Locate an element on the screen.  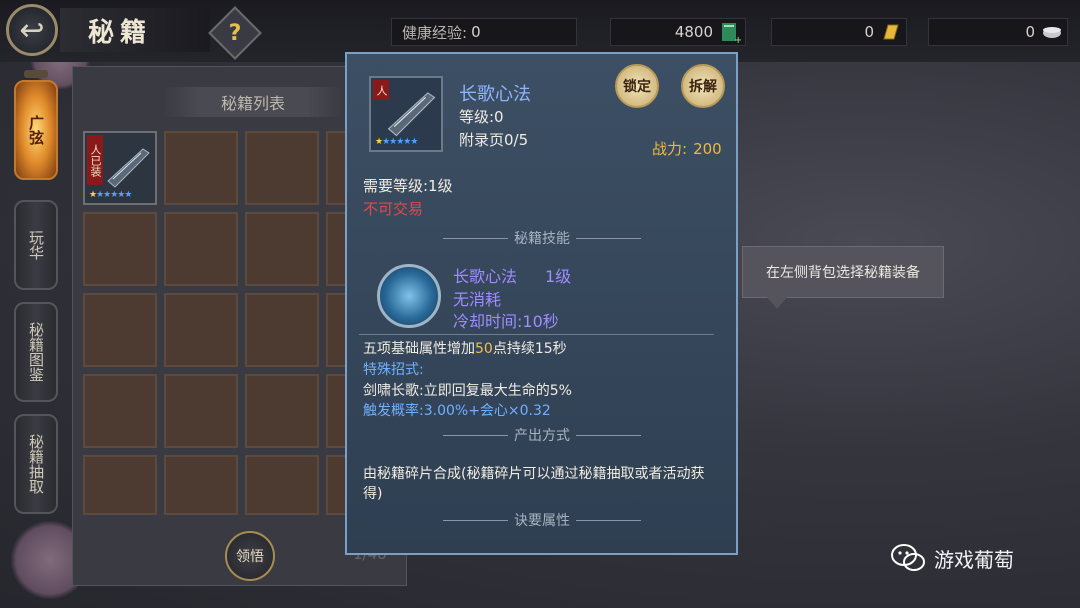
tab-label: 秘籍图鉴 is located at coordinates (36, 352).